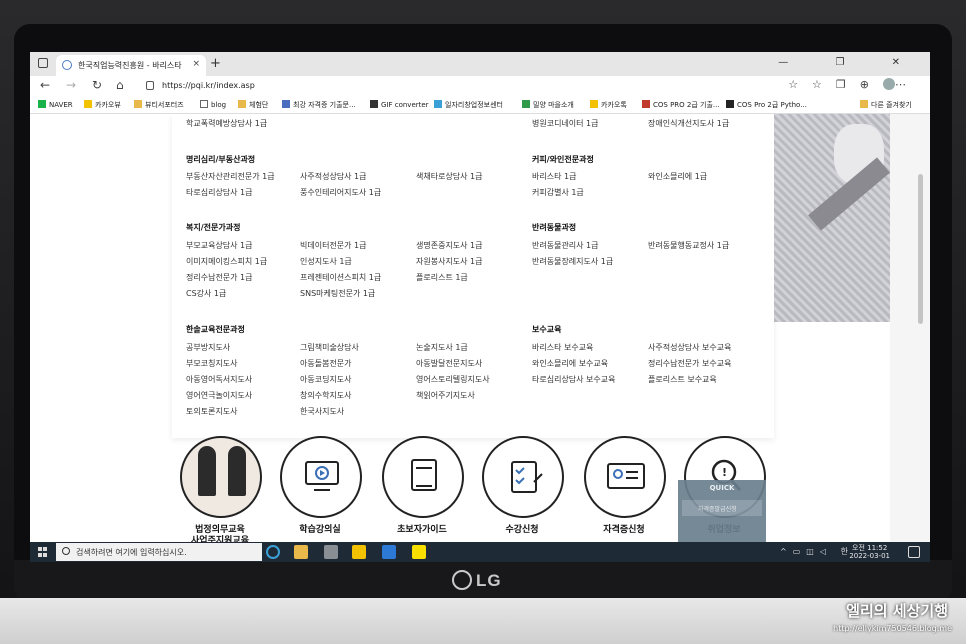 The image size is (966, 644). What do you see at coordinates (131, 65) in the screenshot?
I see `active-tab: 한국직업능력진흥원 - 바리스타 ×` at bounding box center [131, 65].